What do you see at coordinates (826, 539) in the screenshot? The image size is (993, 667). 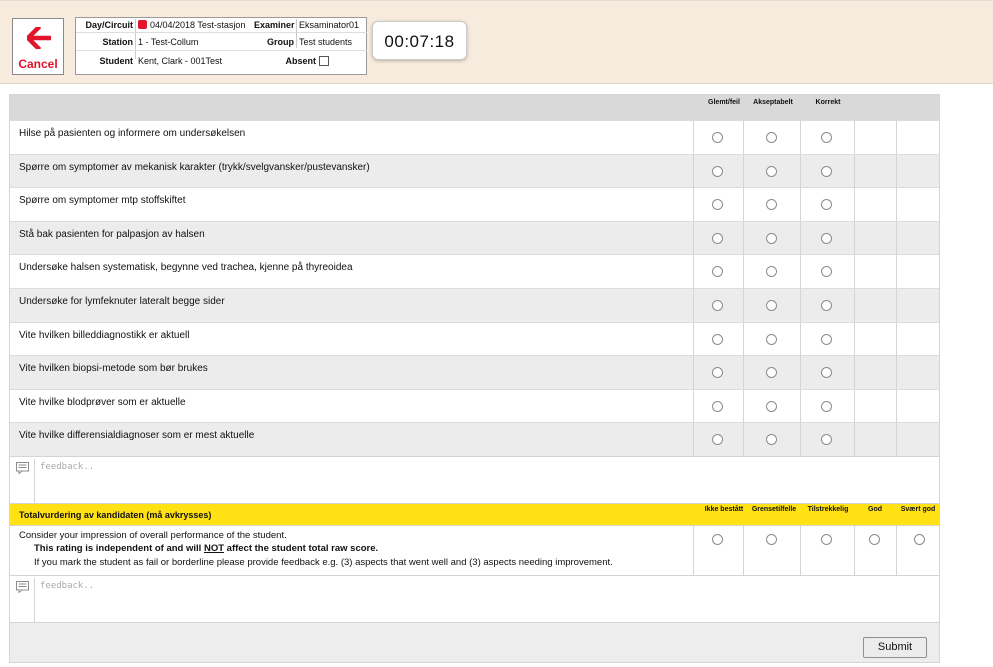 I see `rating-radio-tilstrekkelig` at bounding box center [826, 539].